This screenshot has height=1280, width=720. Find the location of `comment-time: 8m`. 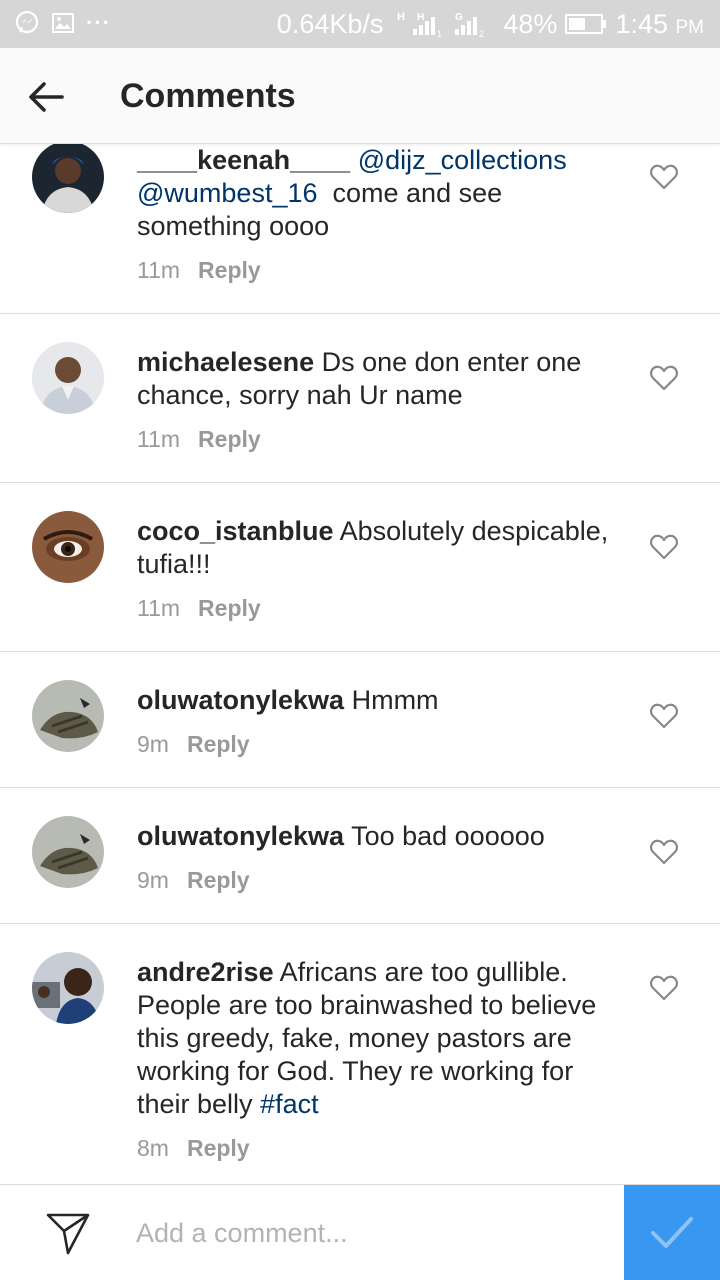

comment-time: 8m is located at coordinates (153, 1148).